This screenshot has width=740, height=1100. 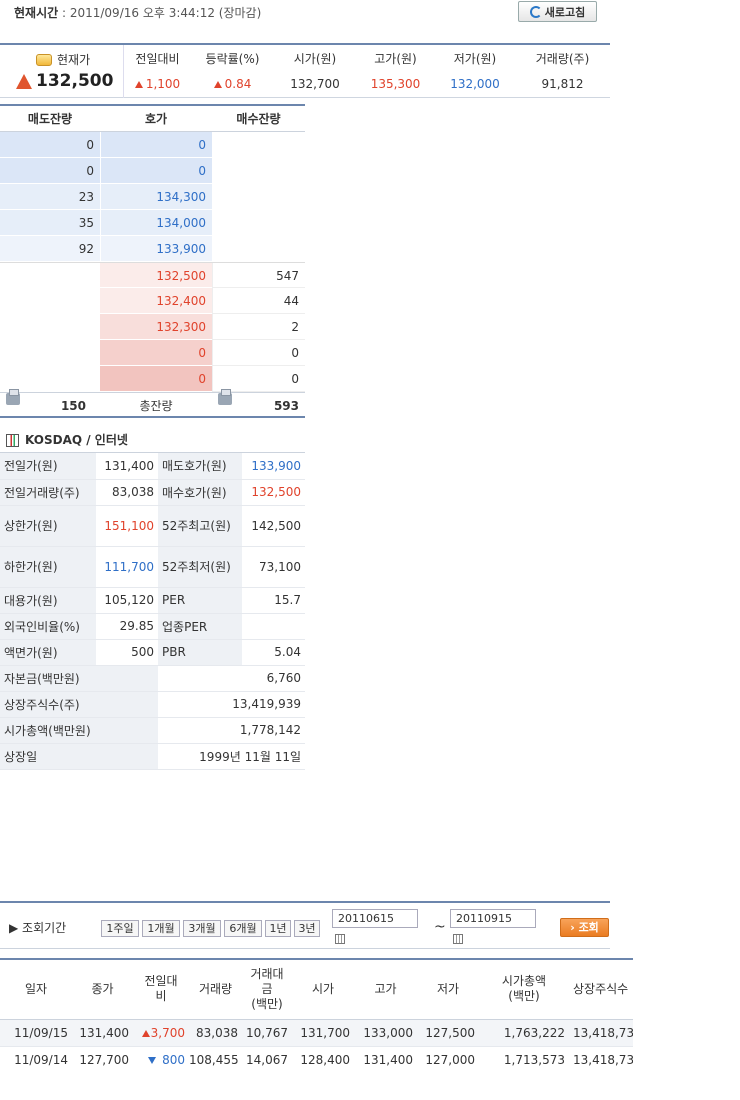 I want to click on cell-amount: 10,767, so click(x=267, y=1033).